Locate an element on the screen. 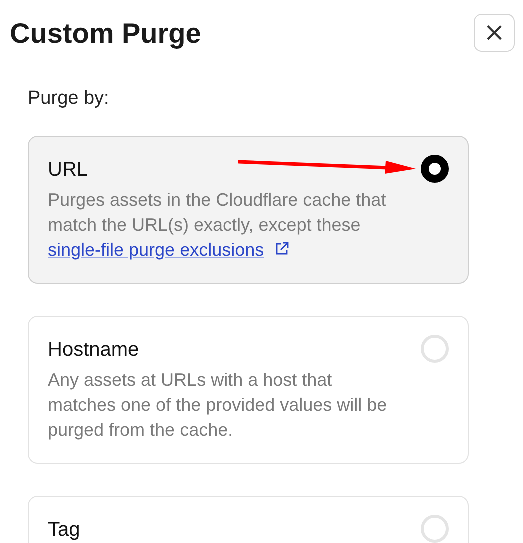 The height and width of the screenshot is (543, 523). option-title: URL is located at coordinates (68, 170).